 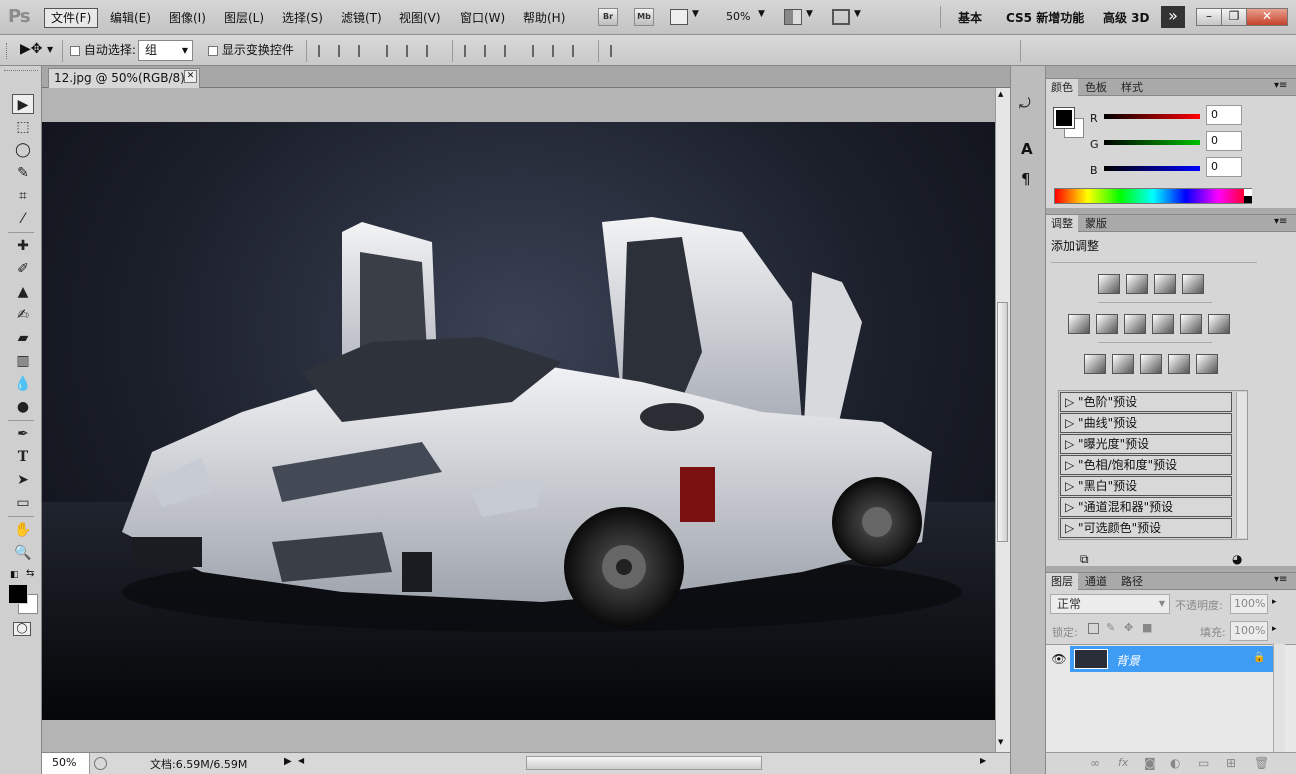 What do you see at coordinates (393, 51) in the screenshot?
I see `align-left-icon` at bounding box center [393, 51].